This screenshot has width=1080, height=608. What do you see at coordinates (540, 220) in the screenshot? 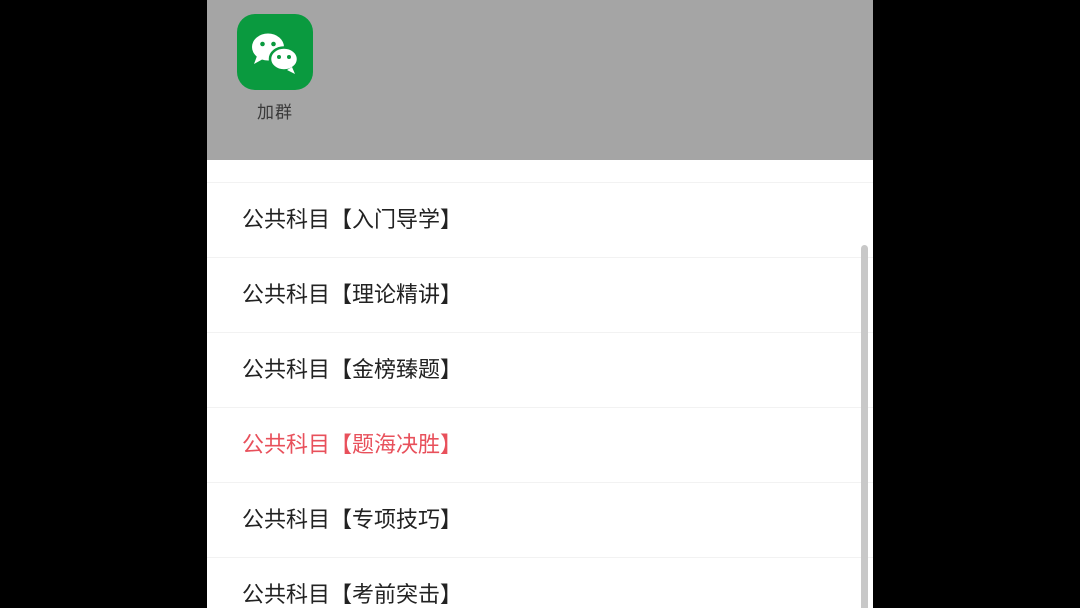
I see `menu-item-intro: 公共科目【入门导学】` at bounding box center [540, 220].